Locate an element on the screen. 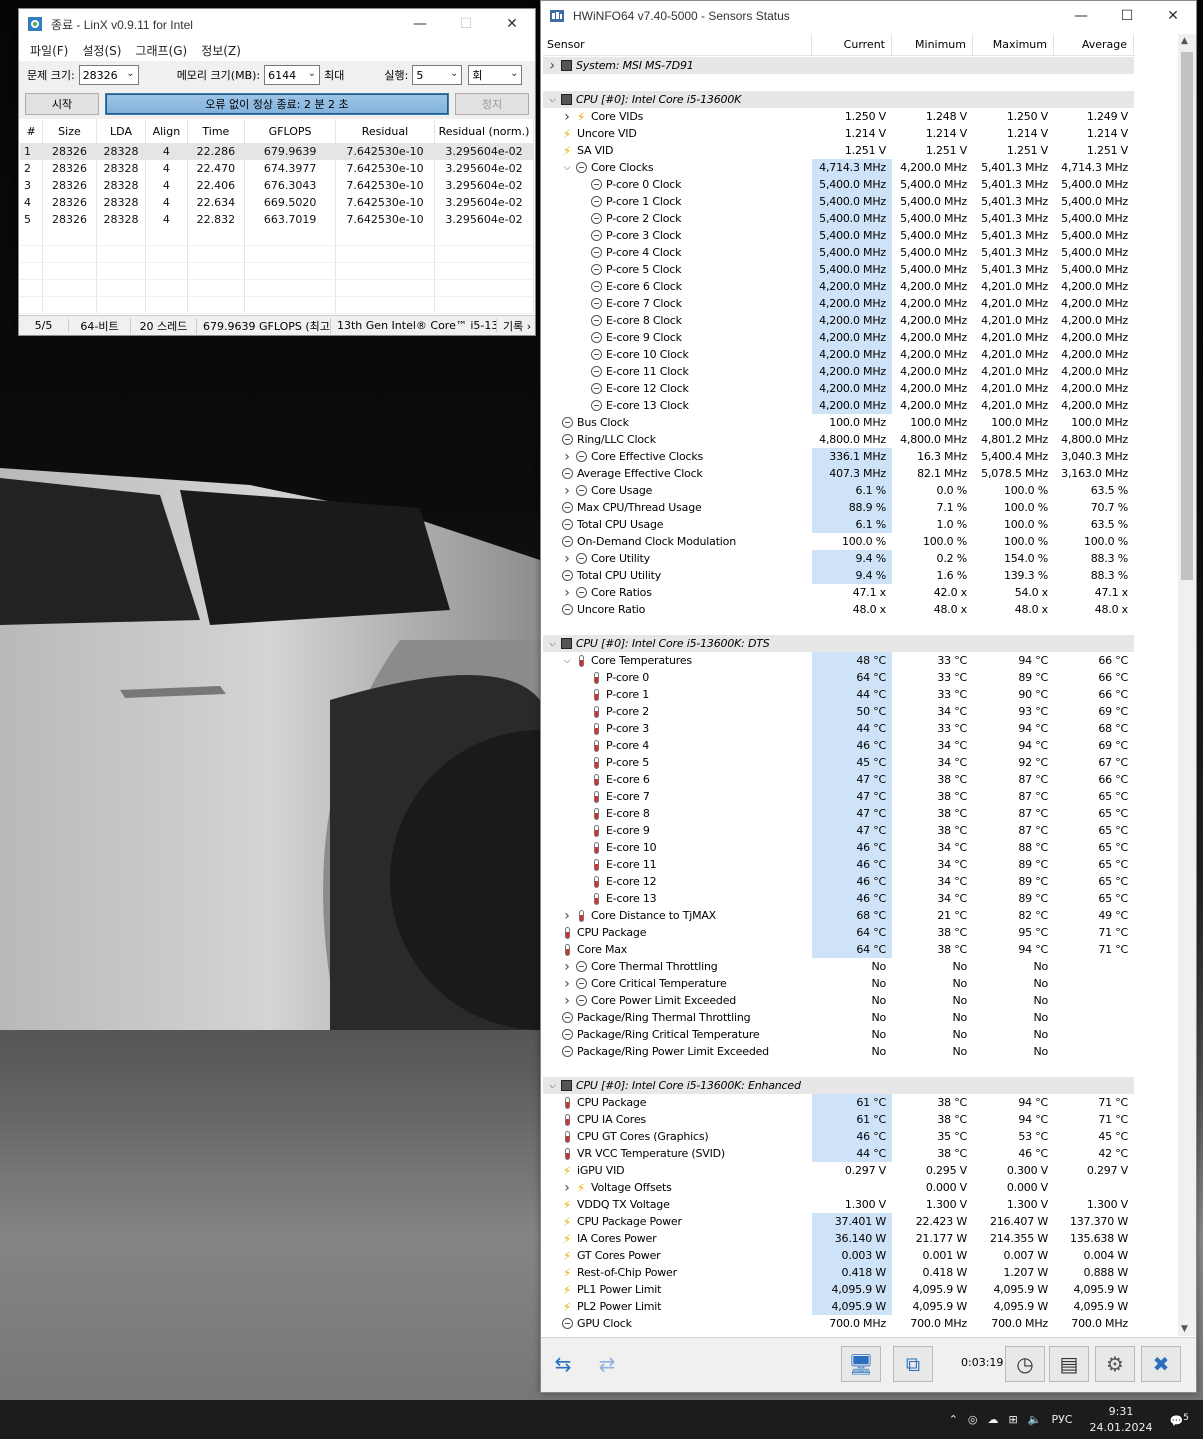 This screenshot has height=1439, width=1203. runs-combo: 5 ⌄ is located at coordinates (437, 75).